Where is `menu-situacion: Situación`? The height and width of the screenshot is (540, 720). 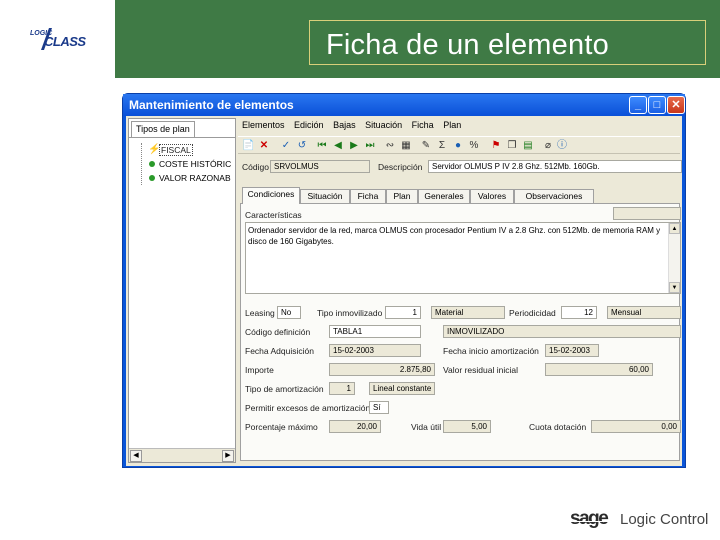
menu-situacion: Situación is located at coordinates (383, 125).